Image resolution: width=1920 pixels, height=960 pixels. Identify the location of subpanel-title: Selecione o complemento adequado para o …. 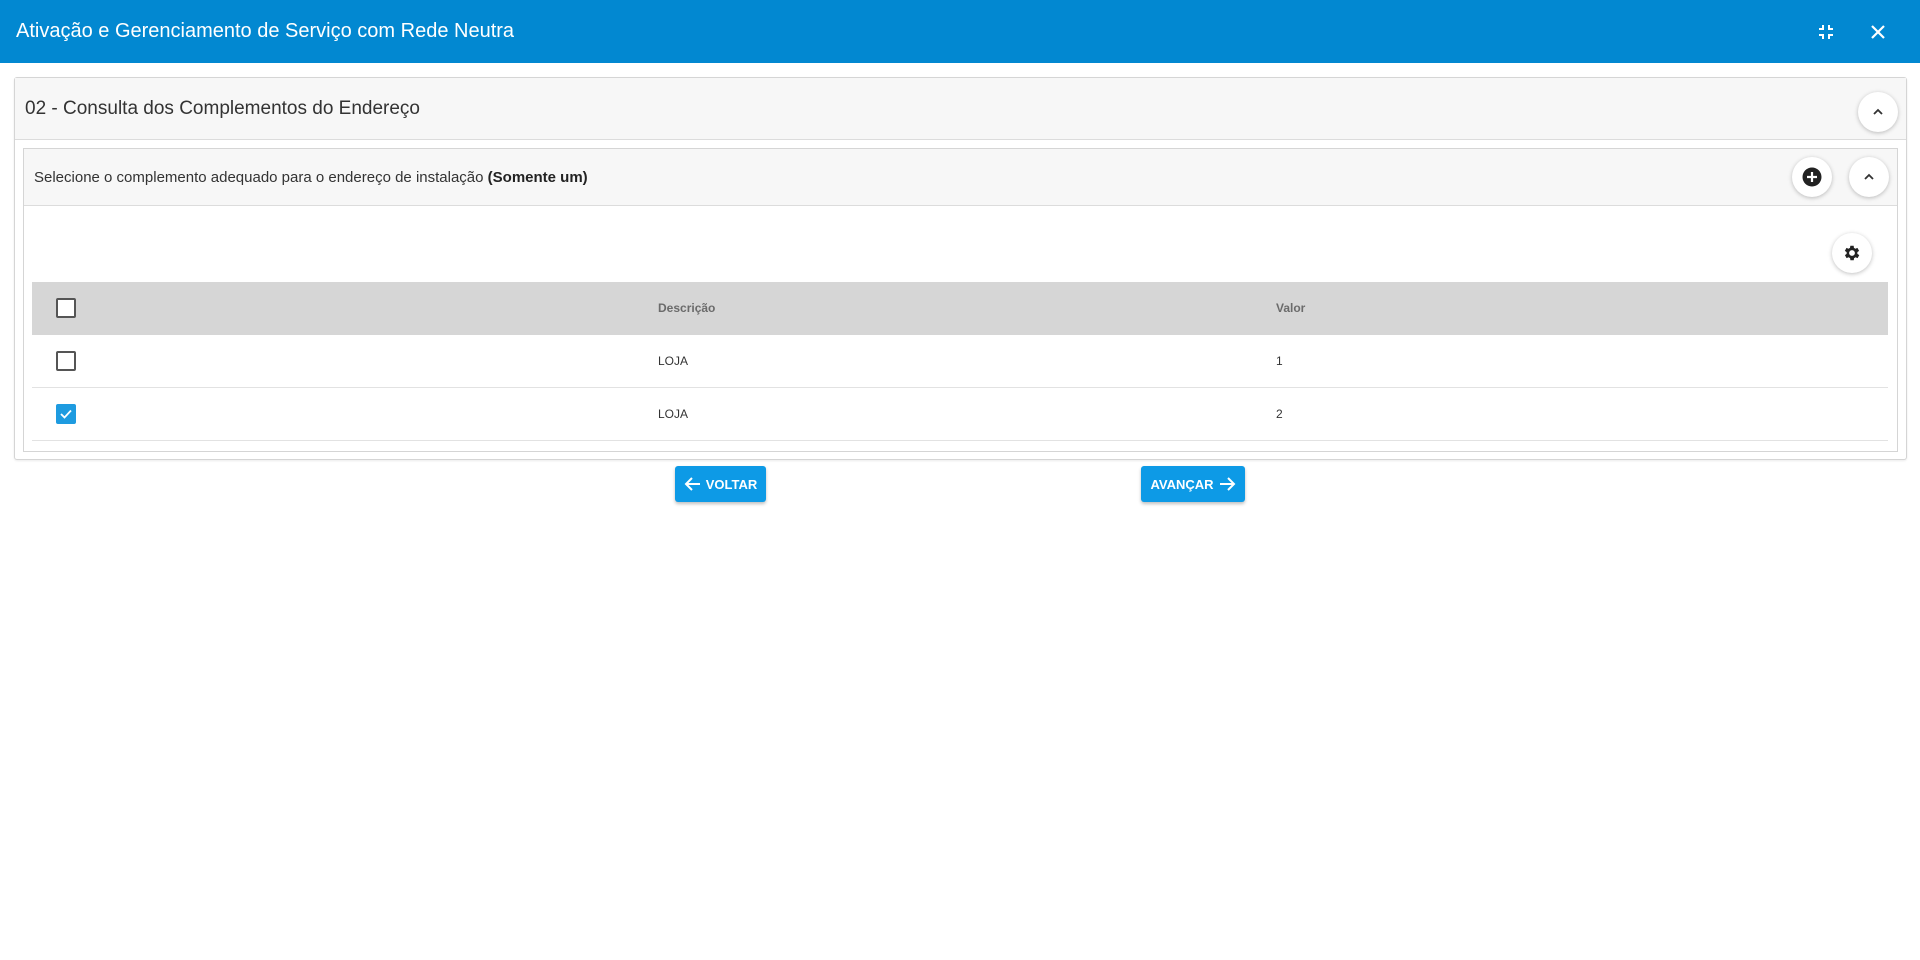
(311, 177).